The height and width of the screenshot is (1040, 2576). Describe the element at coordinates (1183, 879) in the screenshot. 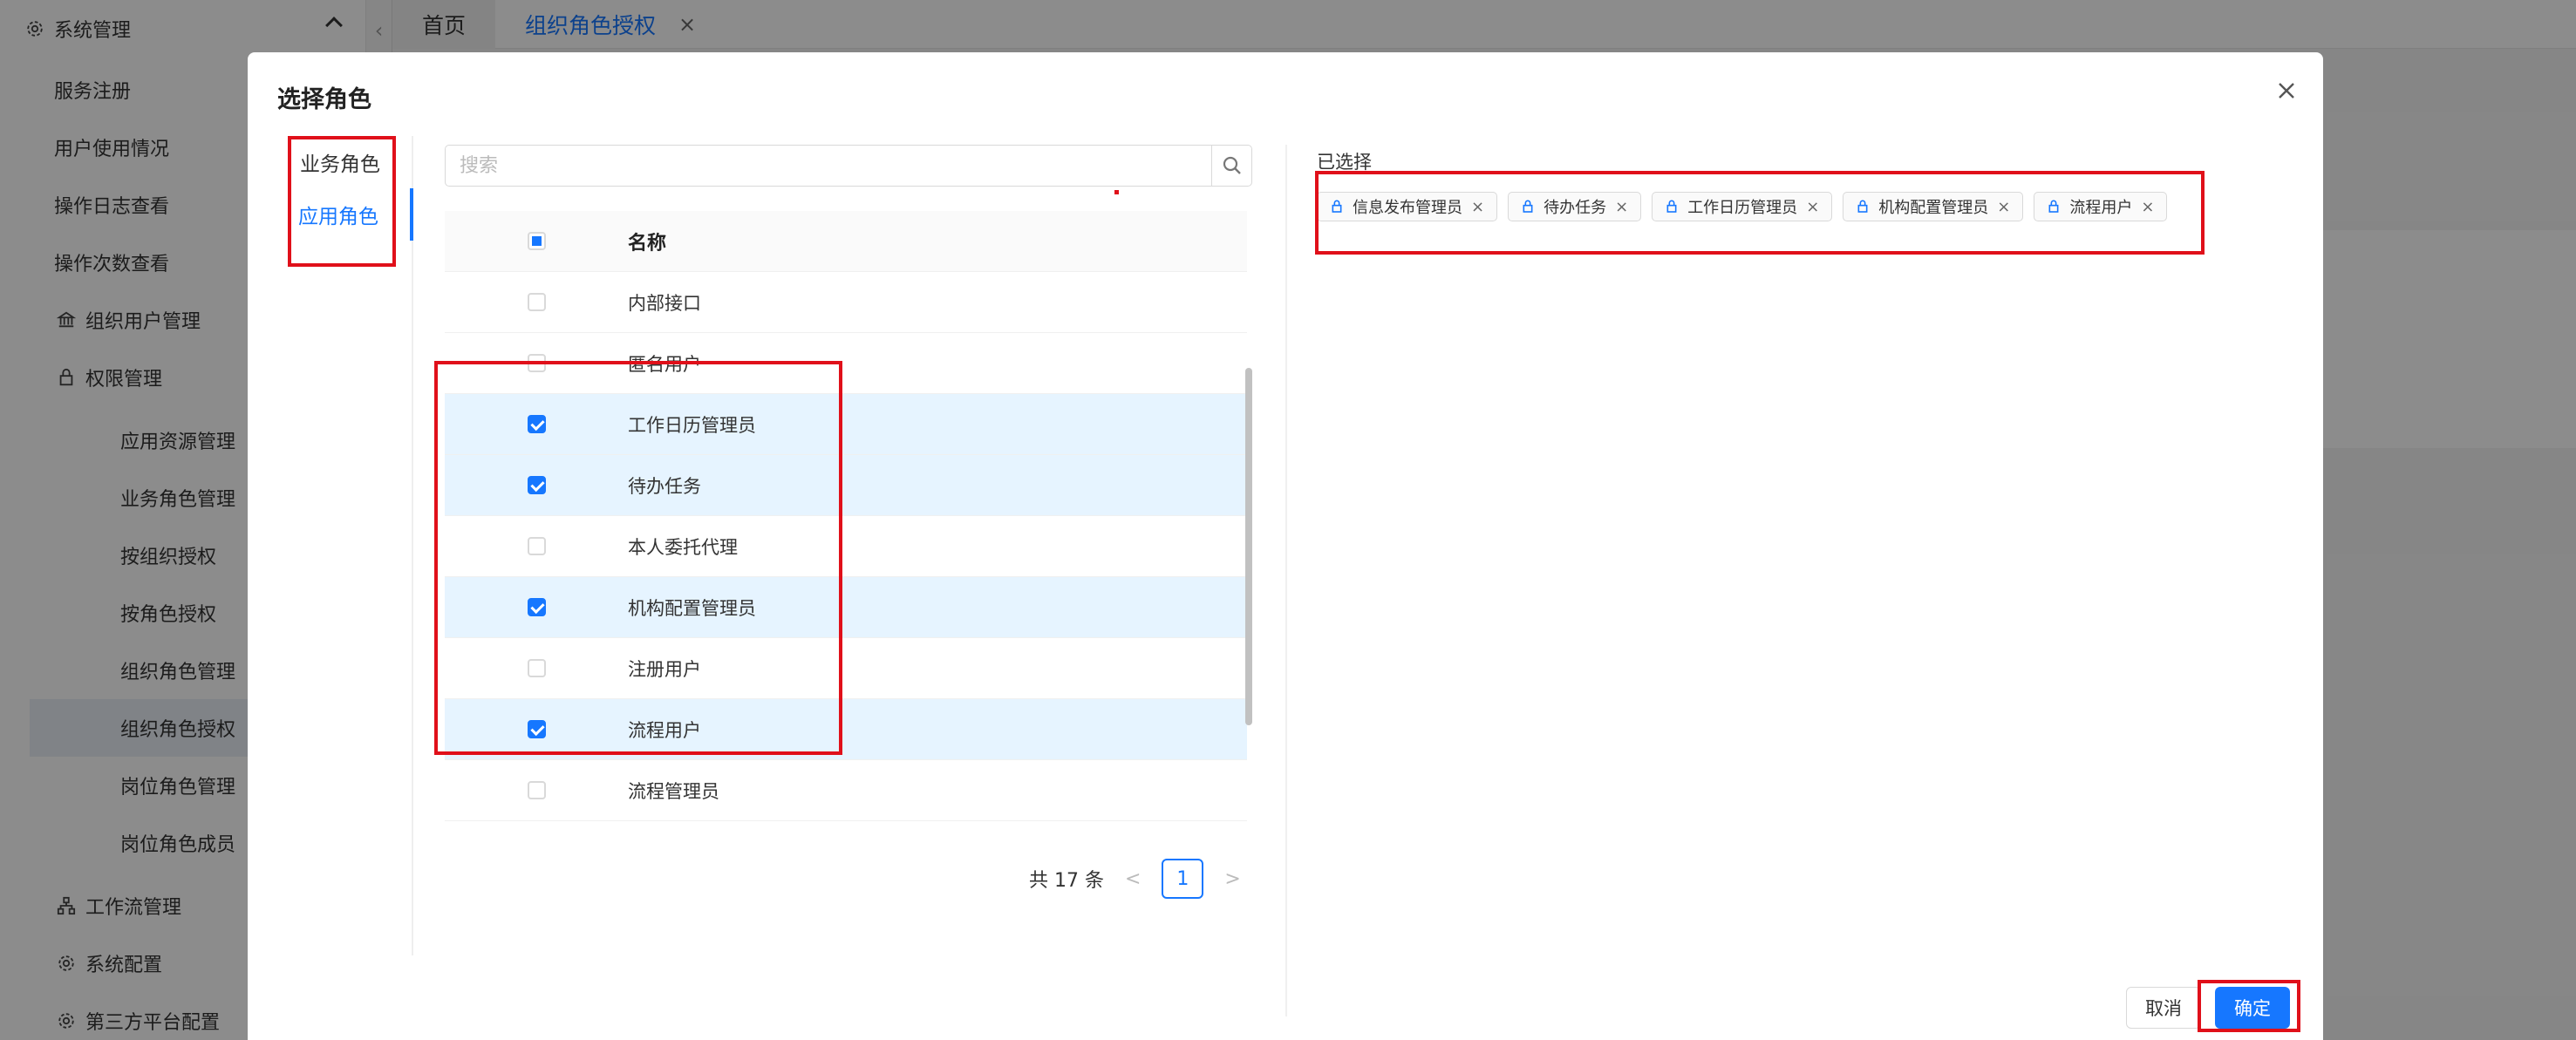

I see `page-number-button: 1` at that location.